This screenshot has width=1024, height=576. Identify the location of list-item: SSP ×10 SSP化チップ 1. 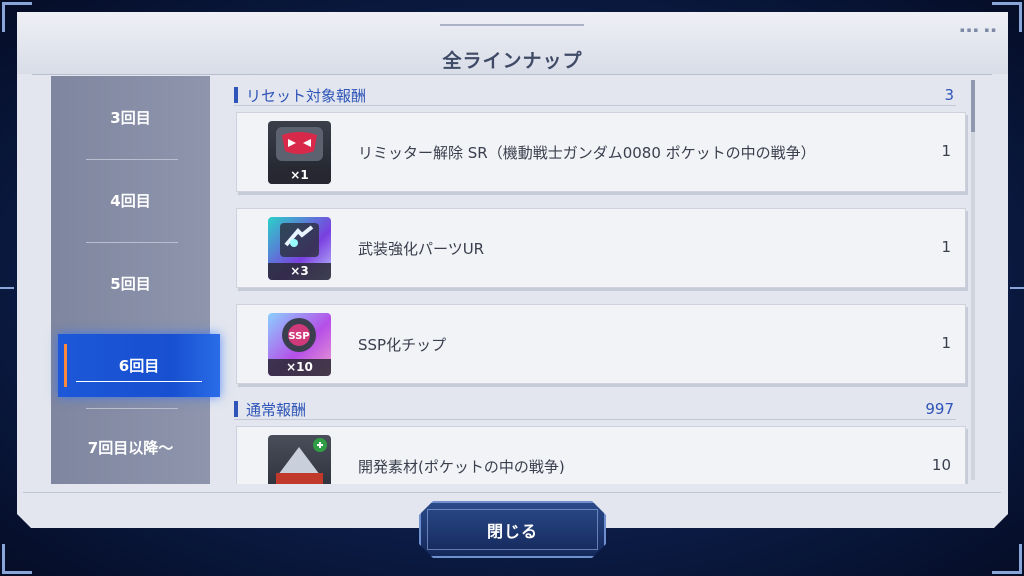
(601, 344).